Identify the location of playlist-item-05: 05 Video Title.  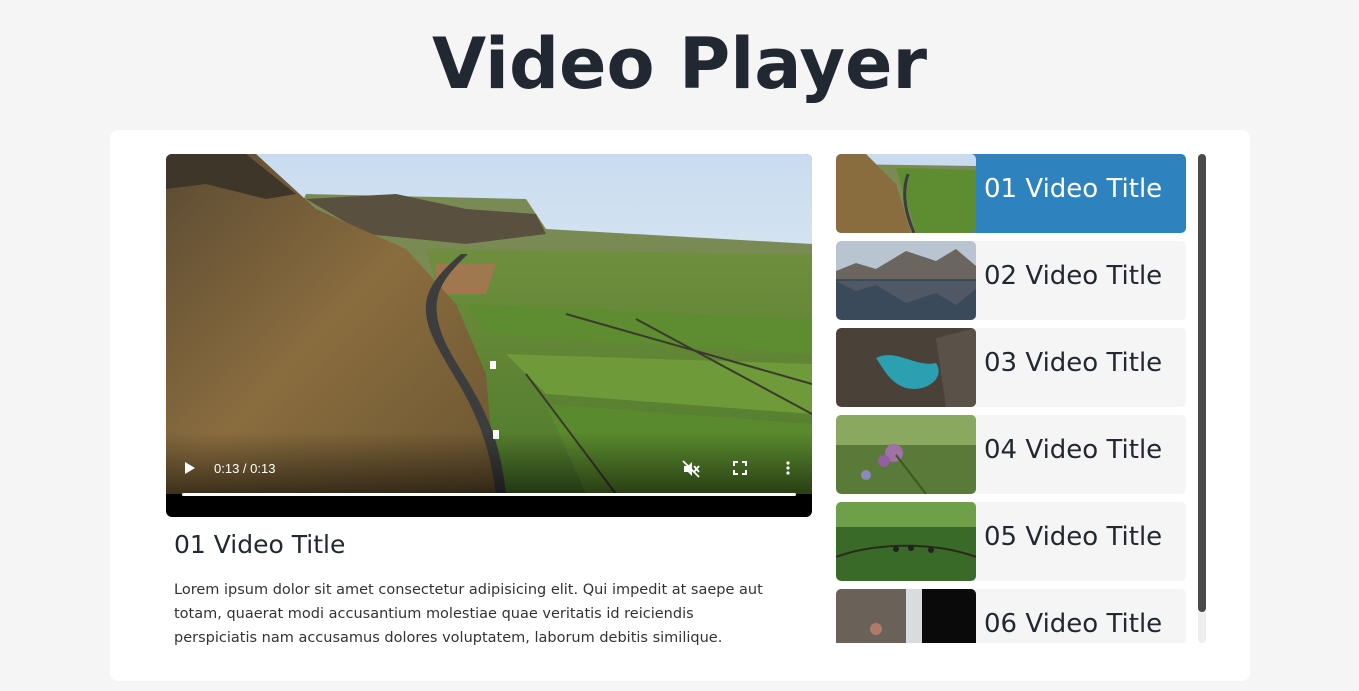
(1011, 541).